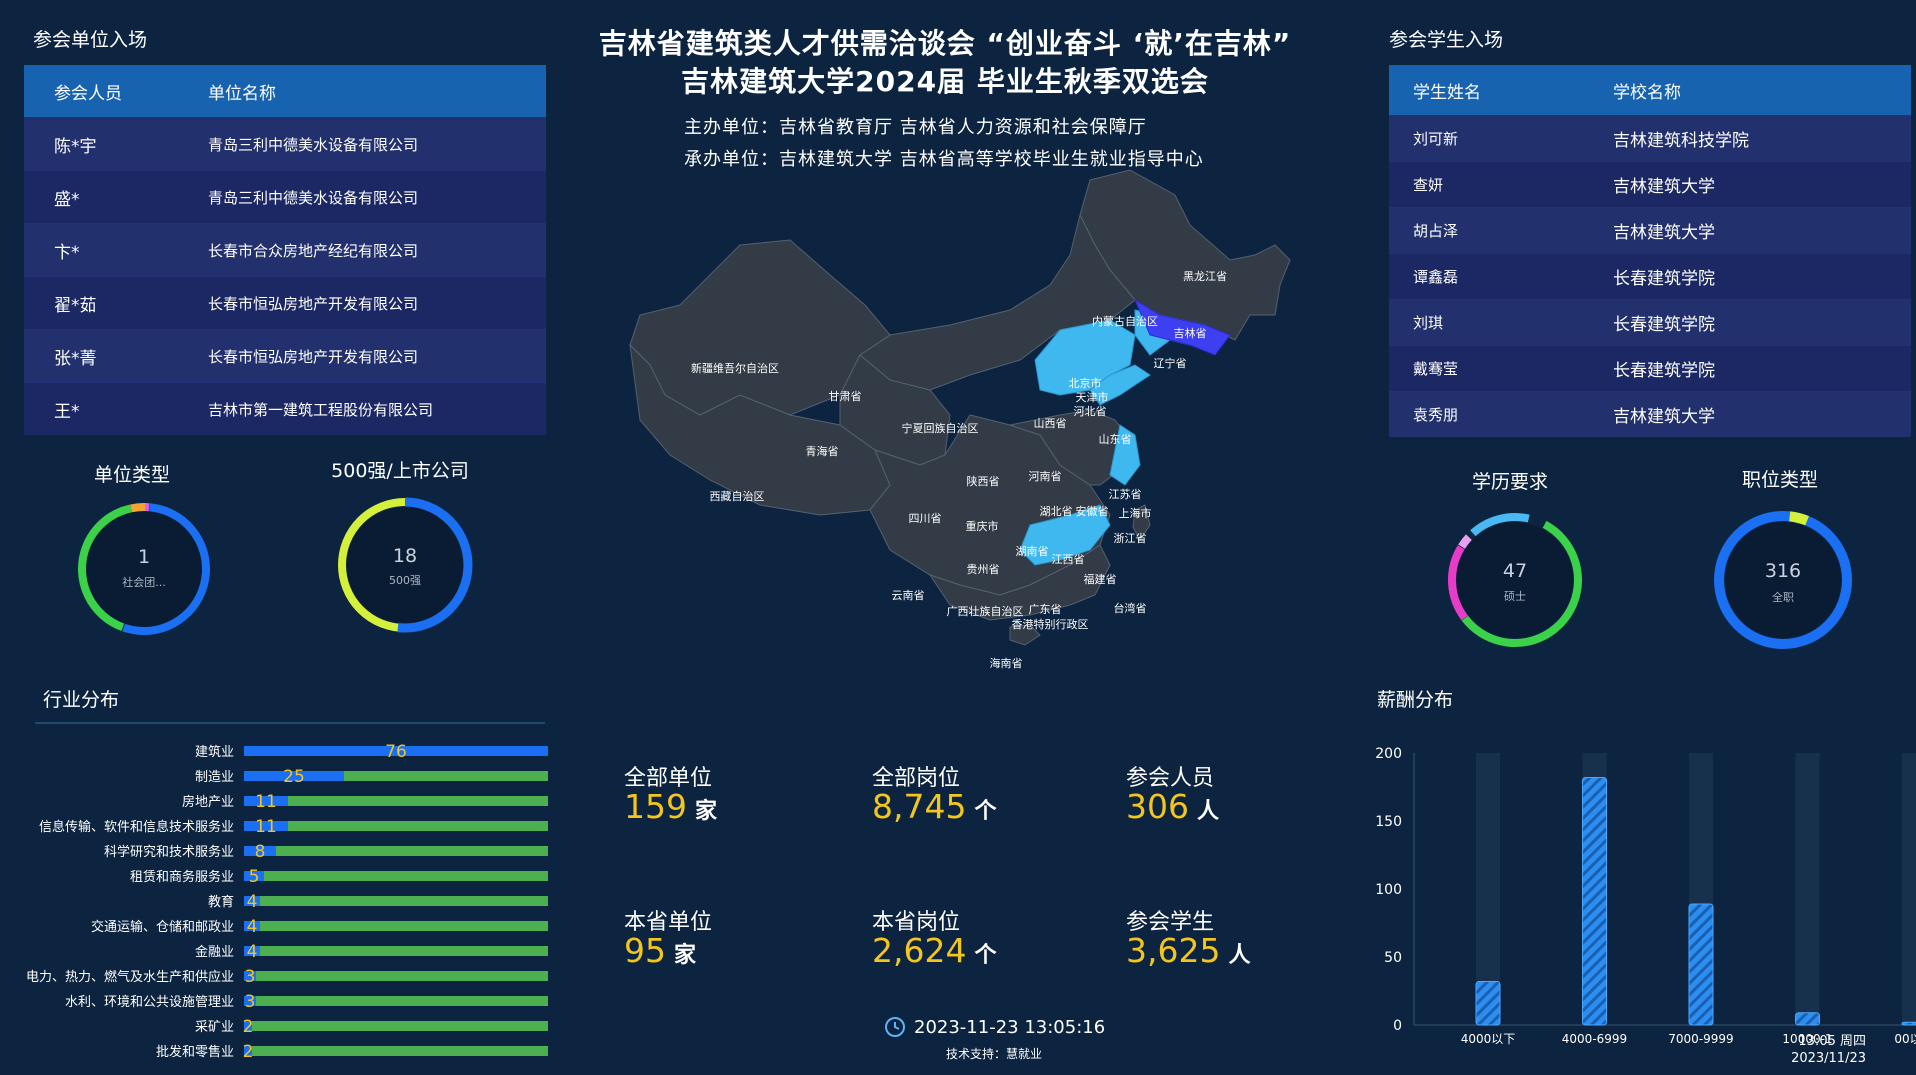 This screenshot has width=1916, height=1075. I want to click on education-value: 47, so click(1515, 571).